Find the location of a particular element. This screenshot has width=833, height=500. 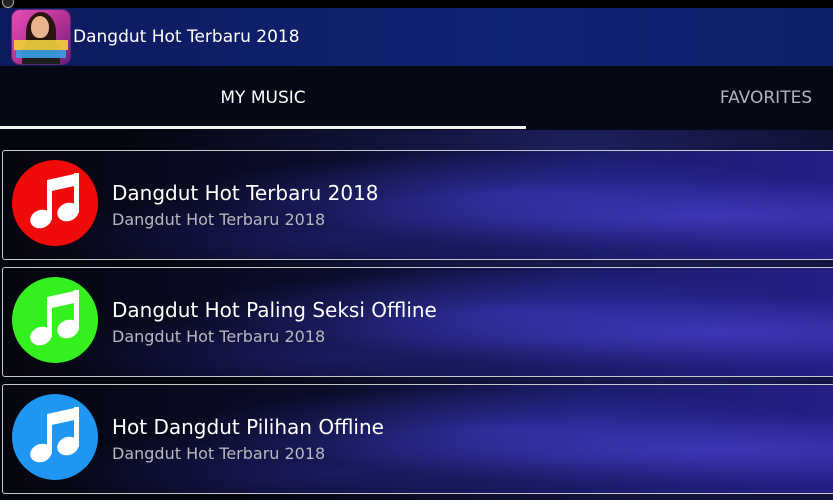

status-bar is located at coordinates (416, 4).